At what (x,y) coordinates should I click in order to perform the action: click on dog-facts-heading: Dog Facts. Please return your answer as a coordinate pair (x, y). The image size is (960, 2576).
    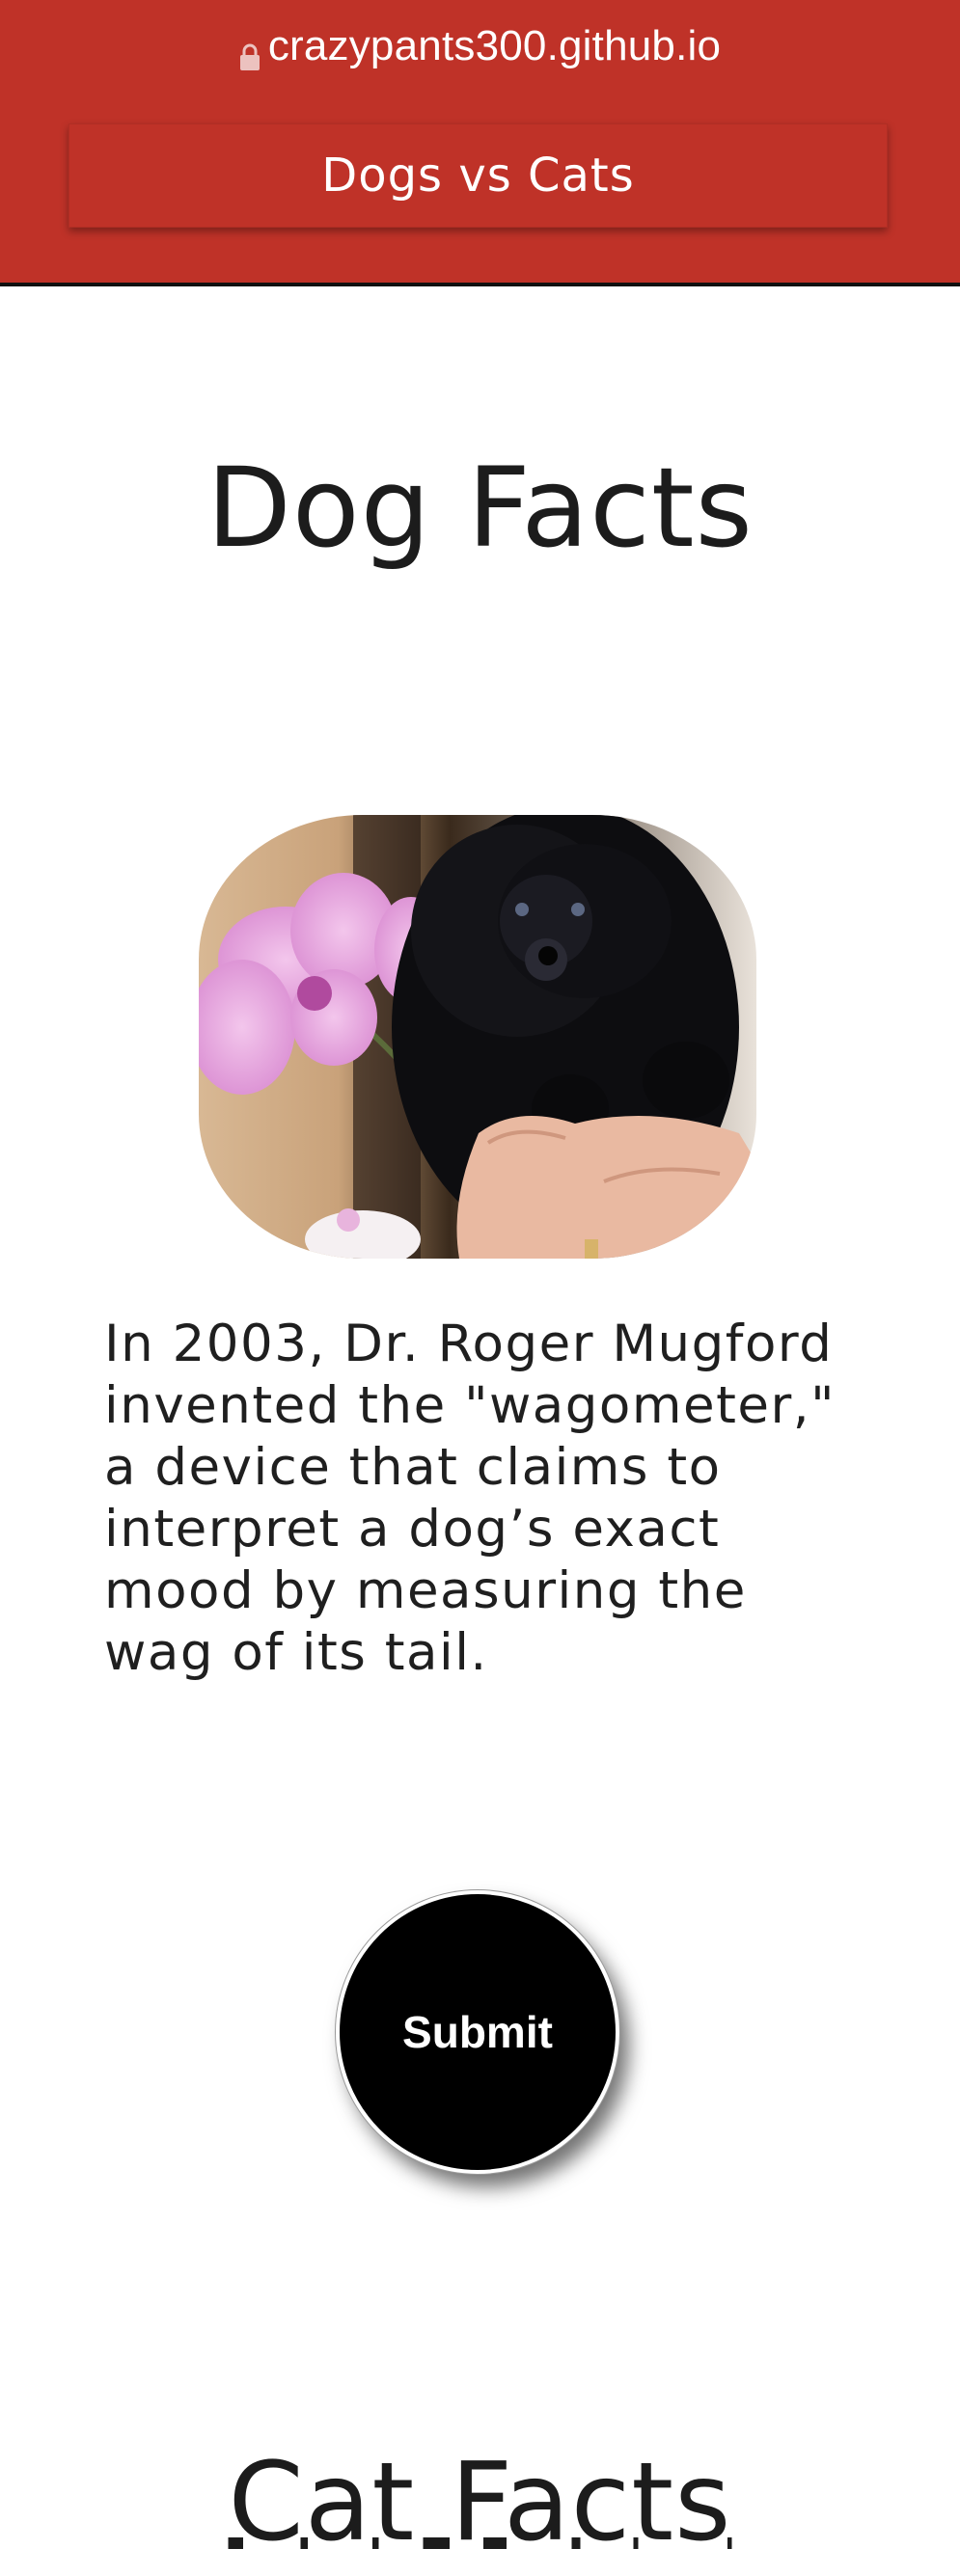
    Looking at the image, I should click on (480, 508).